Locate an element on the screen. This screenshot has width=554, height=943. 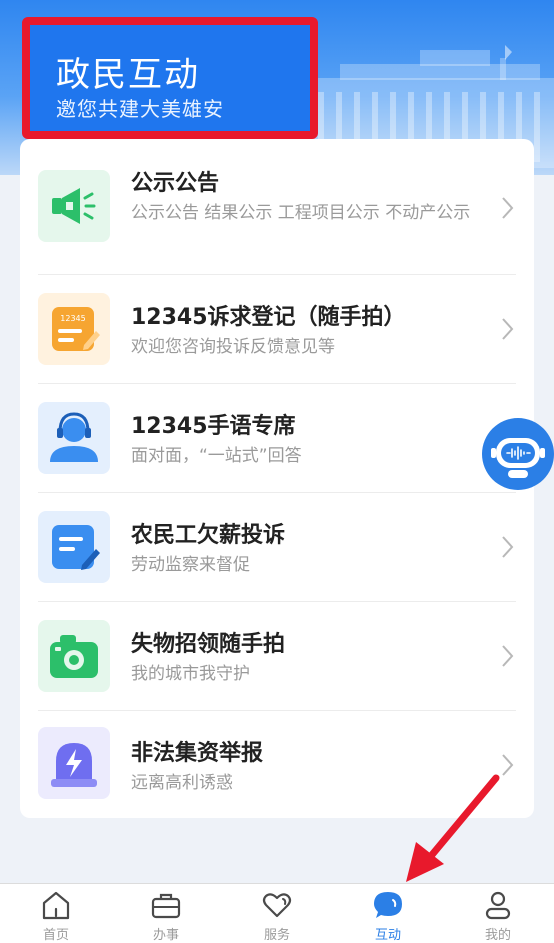
tab-care: 服务 is located at coordinates (277, 913).